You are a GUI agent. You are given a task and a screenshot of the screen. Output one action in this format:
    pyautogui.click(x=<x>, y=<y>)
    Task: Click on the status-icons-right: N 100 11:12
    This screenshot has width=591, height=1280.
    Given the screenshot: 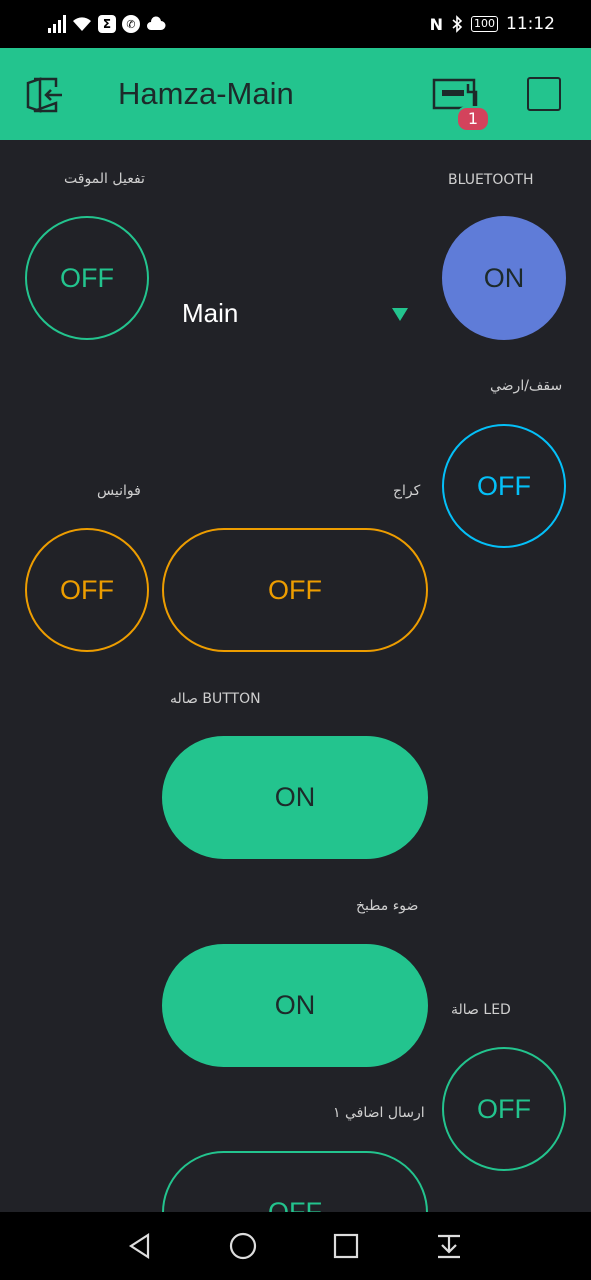 What is the action you would take?
    pyautogui.click(x=492, y=24)
    